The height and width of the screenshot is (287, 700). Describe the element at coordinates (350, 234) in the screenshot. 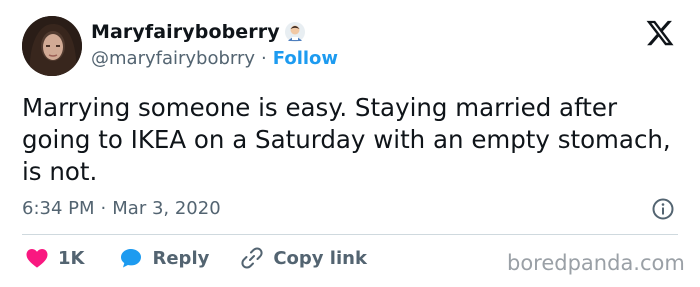

I see `divider` at that location.